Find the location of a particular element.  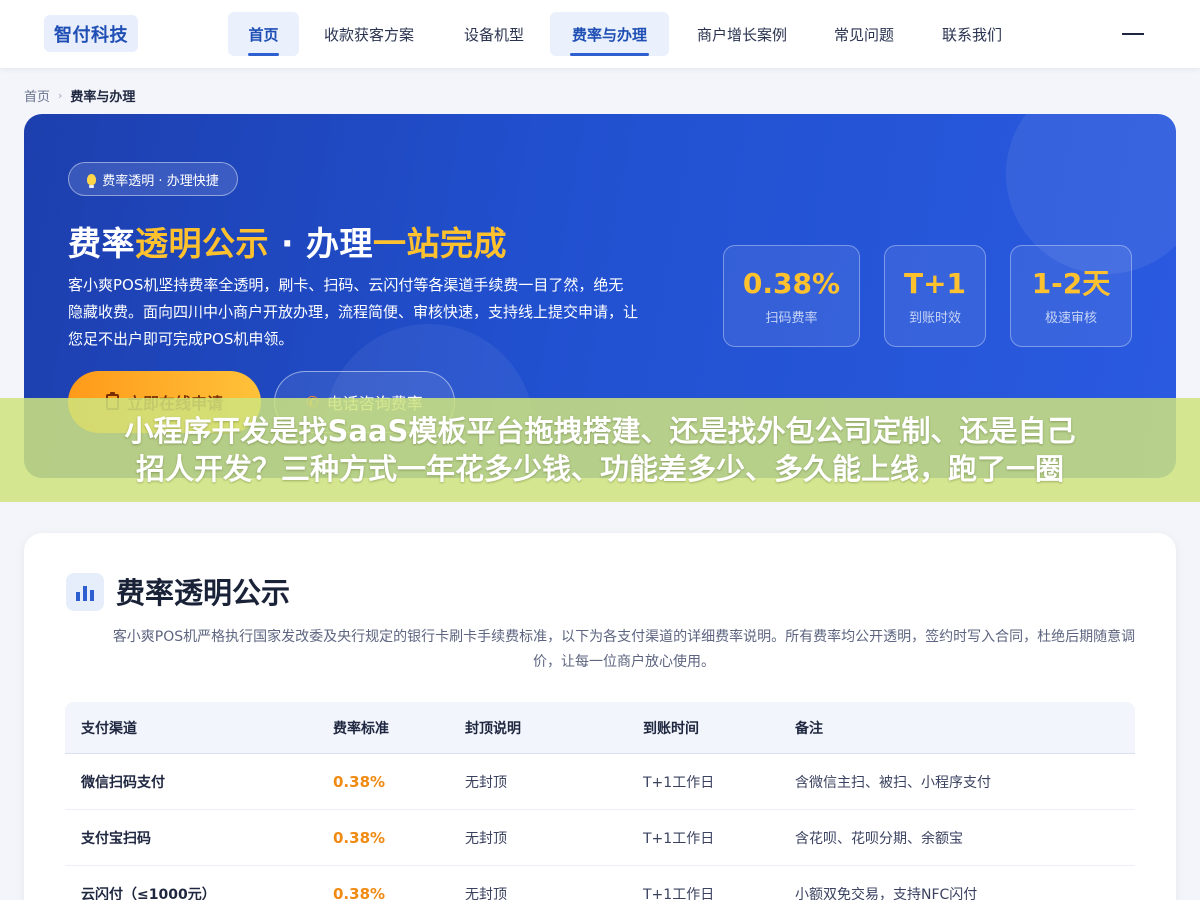

brand-logo: 智付科技 is located at coordinates (91, 33).